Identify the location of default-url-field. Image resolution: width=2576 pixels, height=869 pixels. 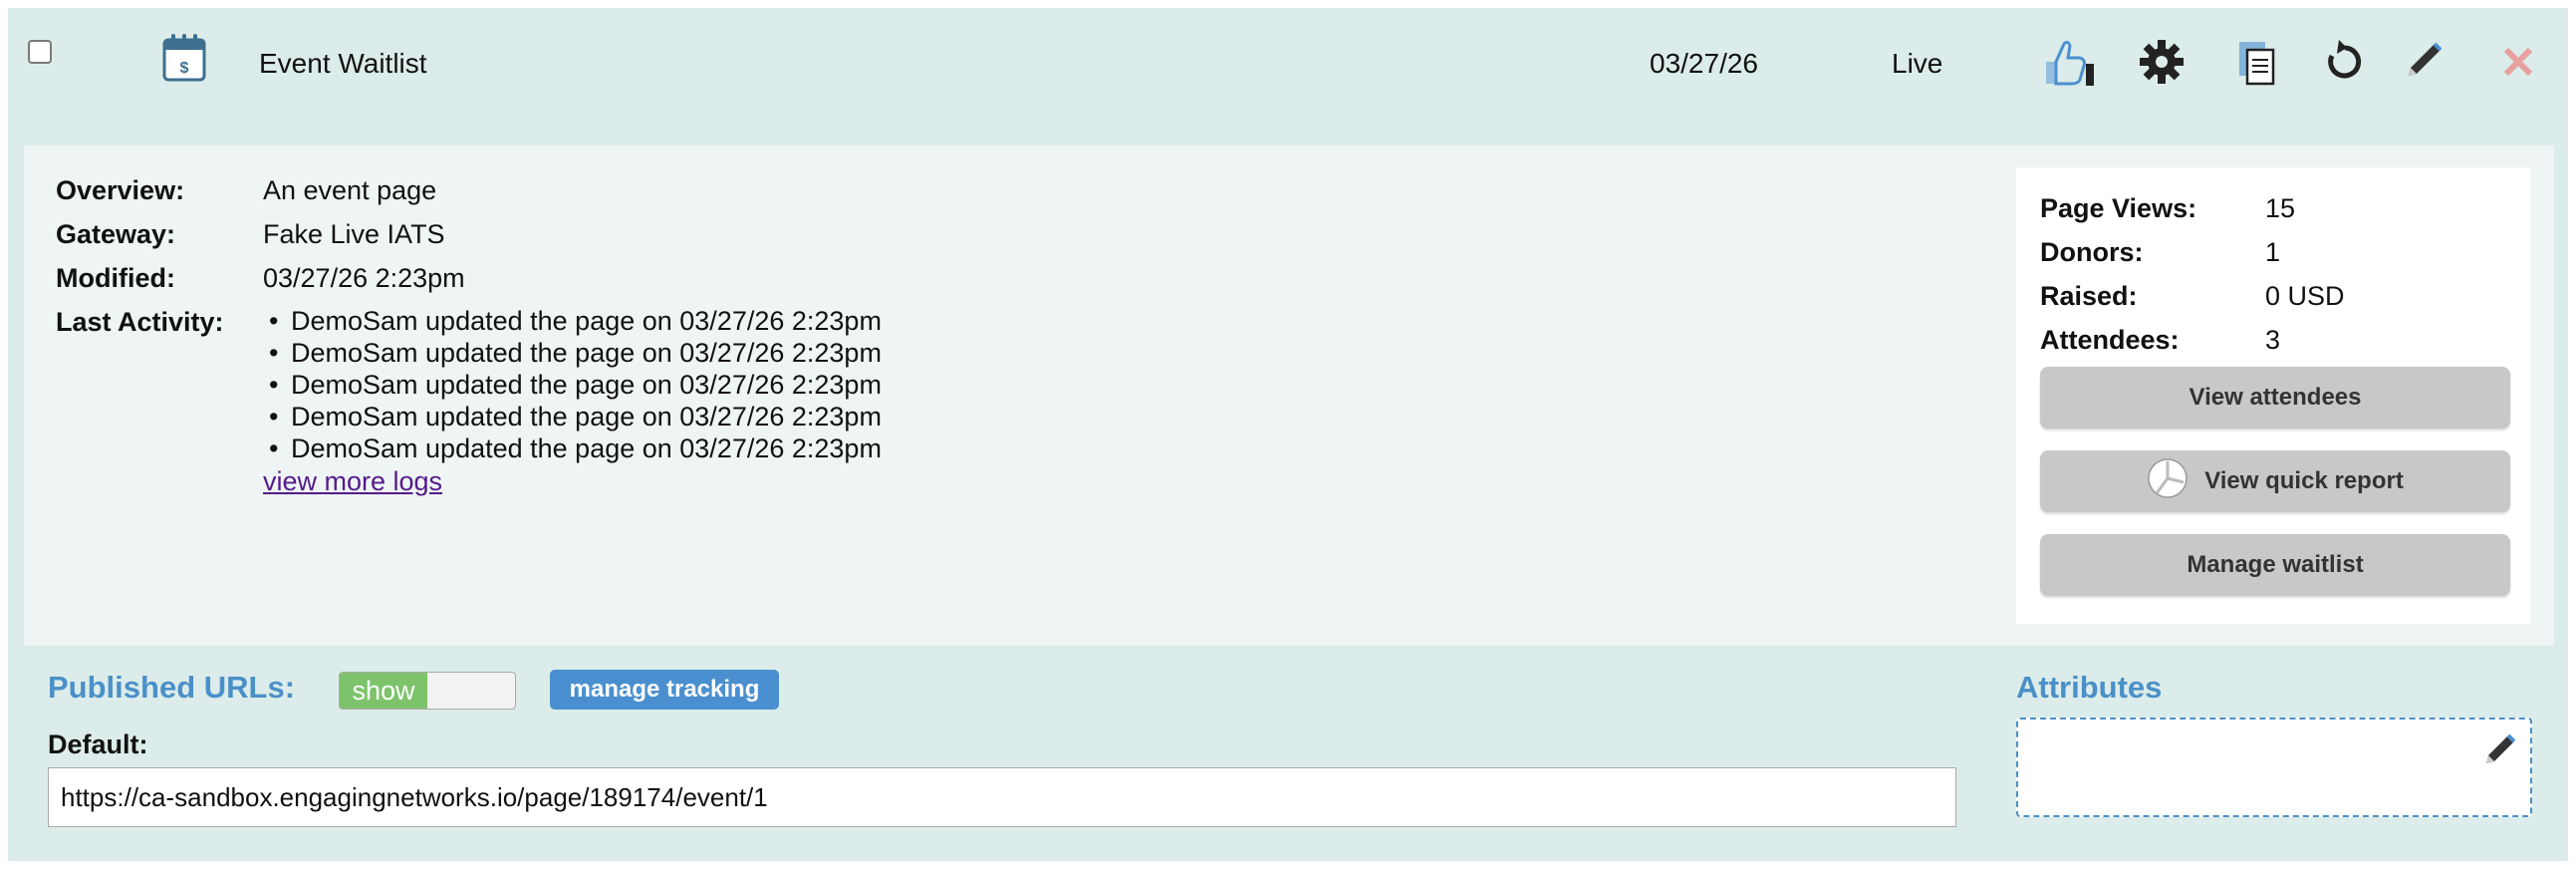
(1002, 797).